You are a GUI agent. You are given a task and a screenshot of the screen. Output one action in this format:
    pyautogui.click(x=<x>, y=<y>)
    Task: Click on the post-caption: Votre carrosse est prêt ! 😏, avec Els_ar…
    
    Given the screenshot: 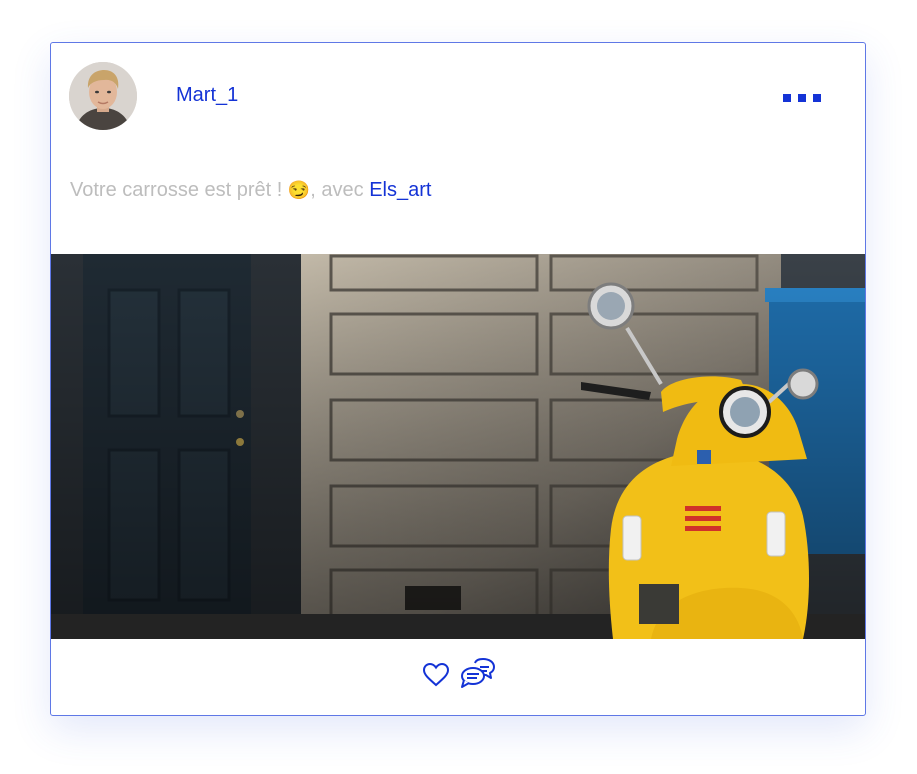 What is the action you would take?
    pyautogui.click(x=250, y=190)
    